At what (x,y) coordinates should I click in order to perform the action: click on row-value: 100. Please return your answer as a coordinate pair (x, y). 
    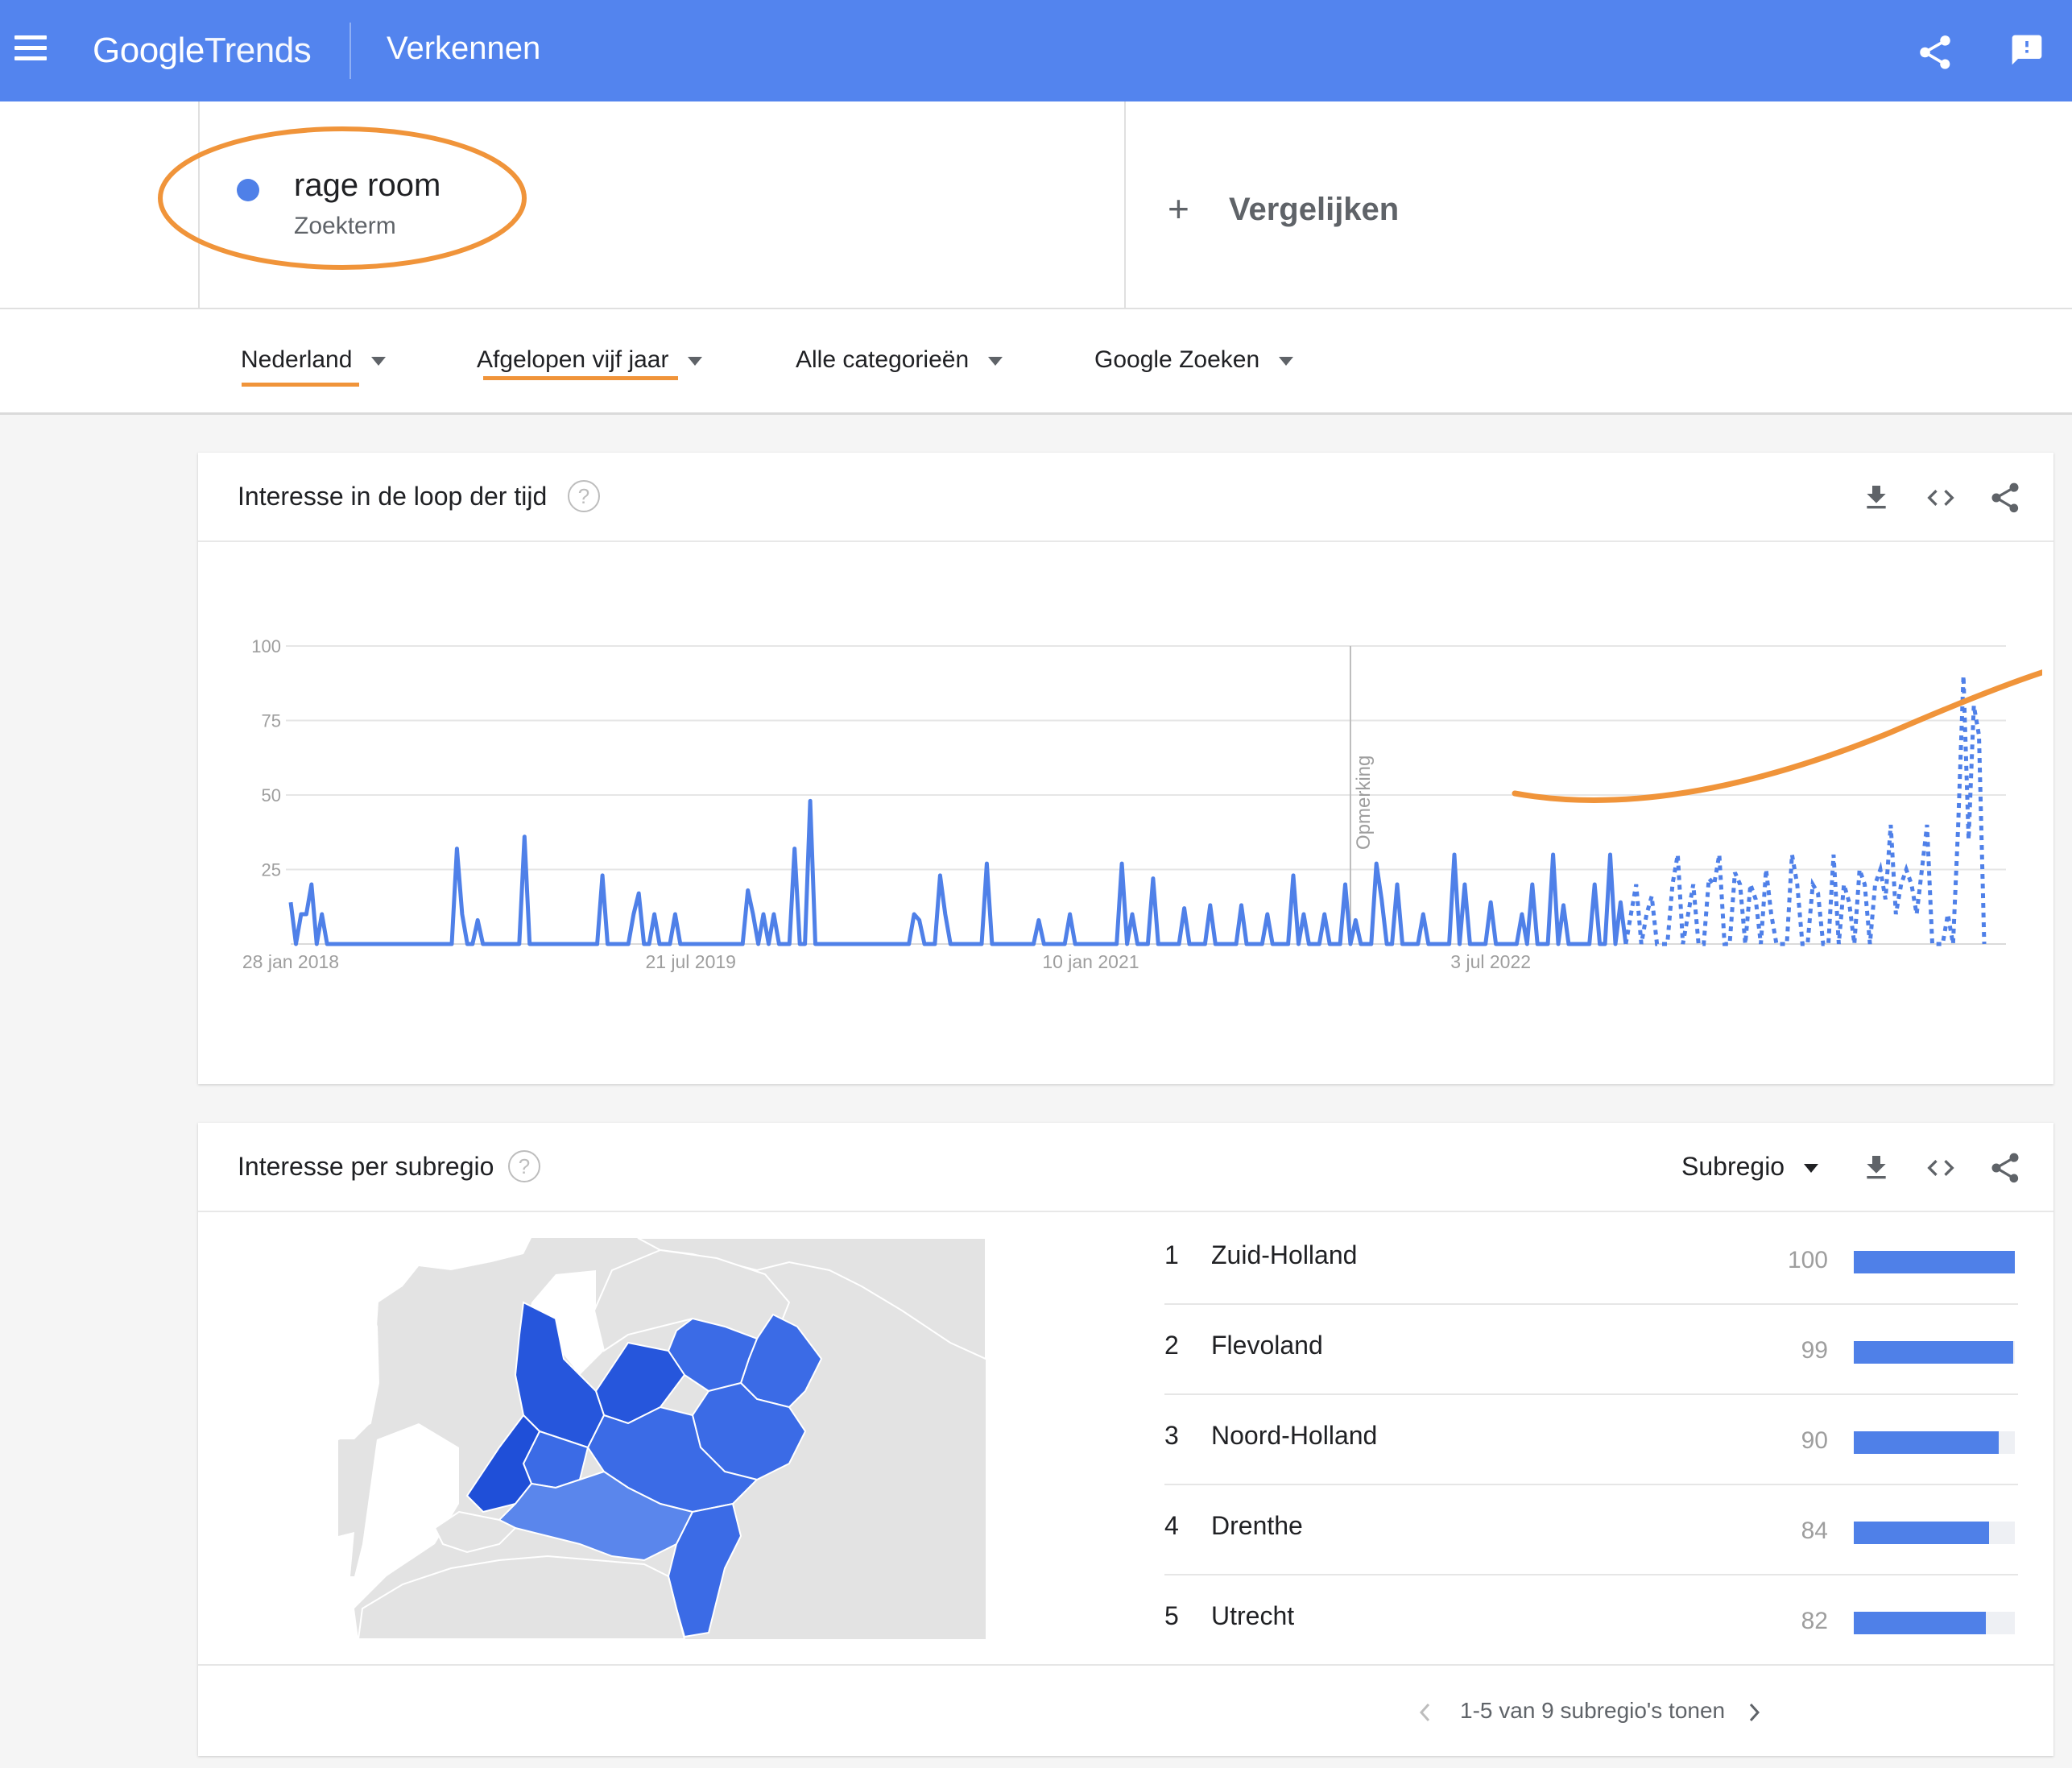
    Looking at the image, I should click on (1807, 1260).